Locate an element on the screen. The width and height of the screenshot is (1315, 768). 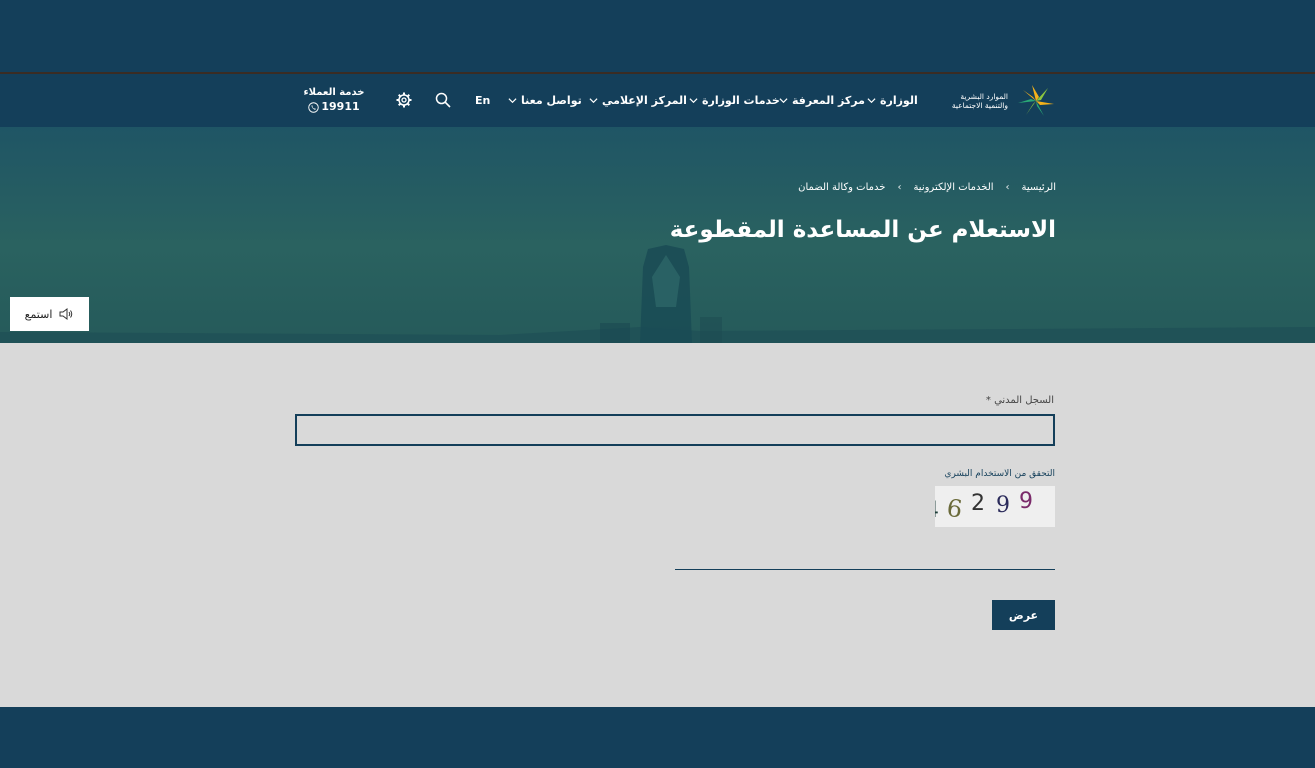
nav-item-ministry: الوزارة is located at coordinates (892, 100).